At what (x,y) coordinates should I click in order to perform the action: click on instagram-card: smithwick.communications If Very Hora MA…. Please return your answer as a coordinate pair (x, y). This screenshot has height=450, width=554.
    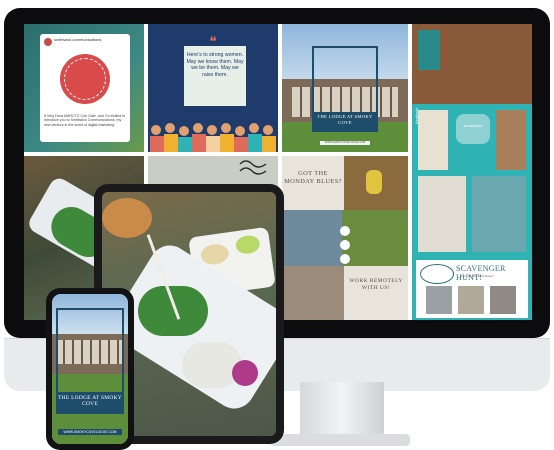
    Looking at the image, I should click on (85, 88).